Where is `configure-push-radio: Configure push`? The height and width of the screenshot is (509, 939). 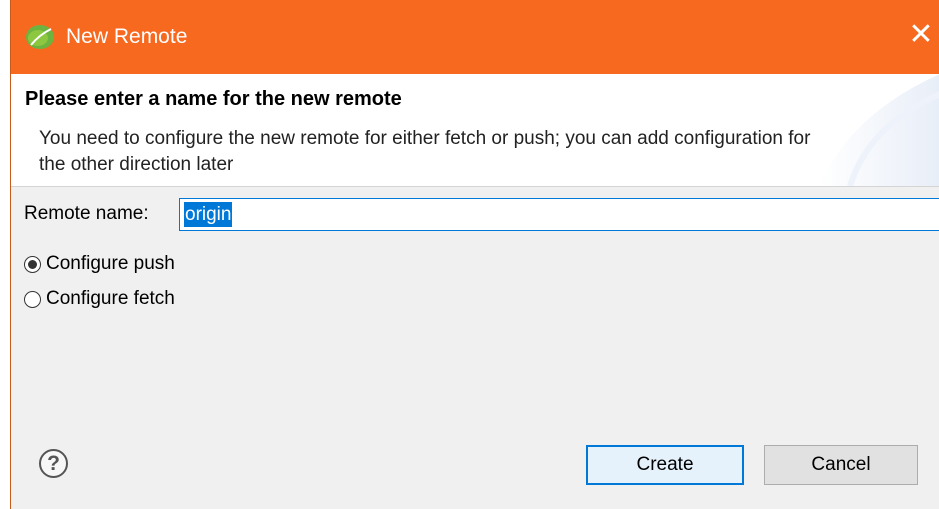 configure-push-radio: Configure push is located at coordinates (99, 264).